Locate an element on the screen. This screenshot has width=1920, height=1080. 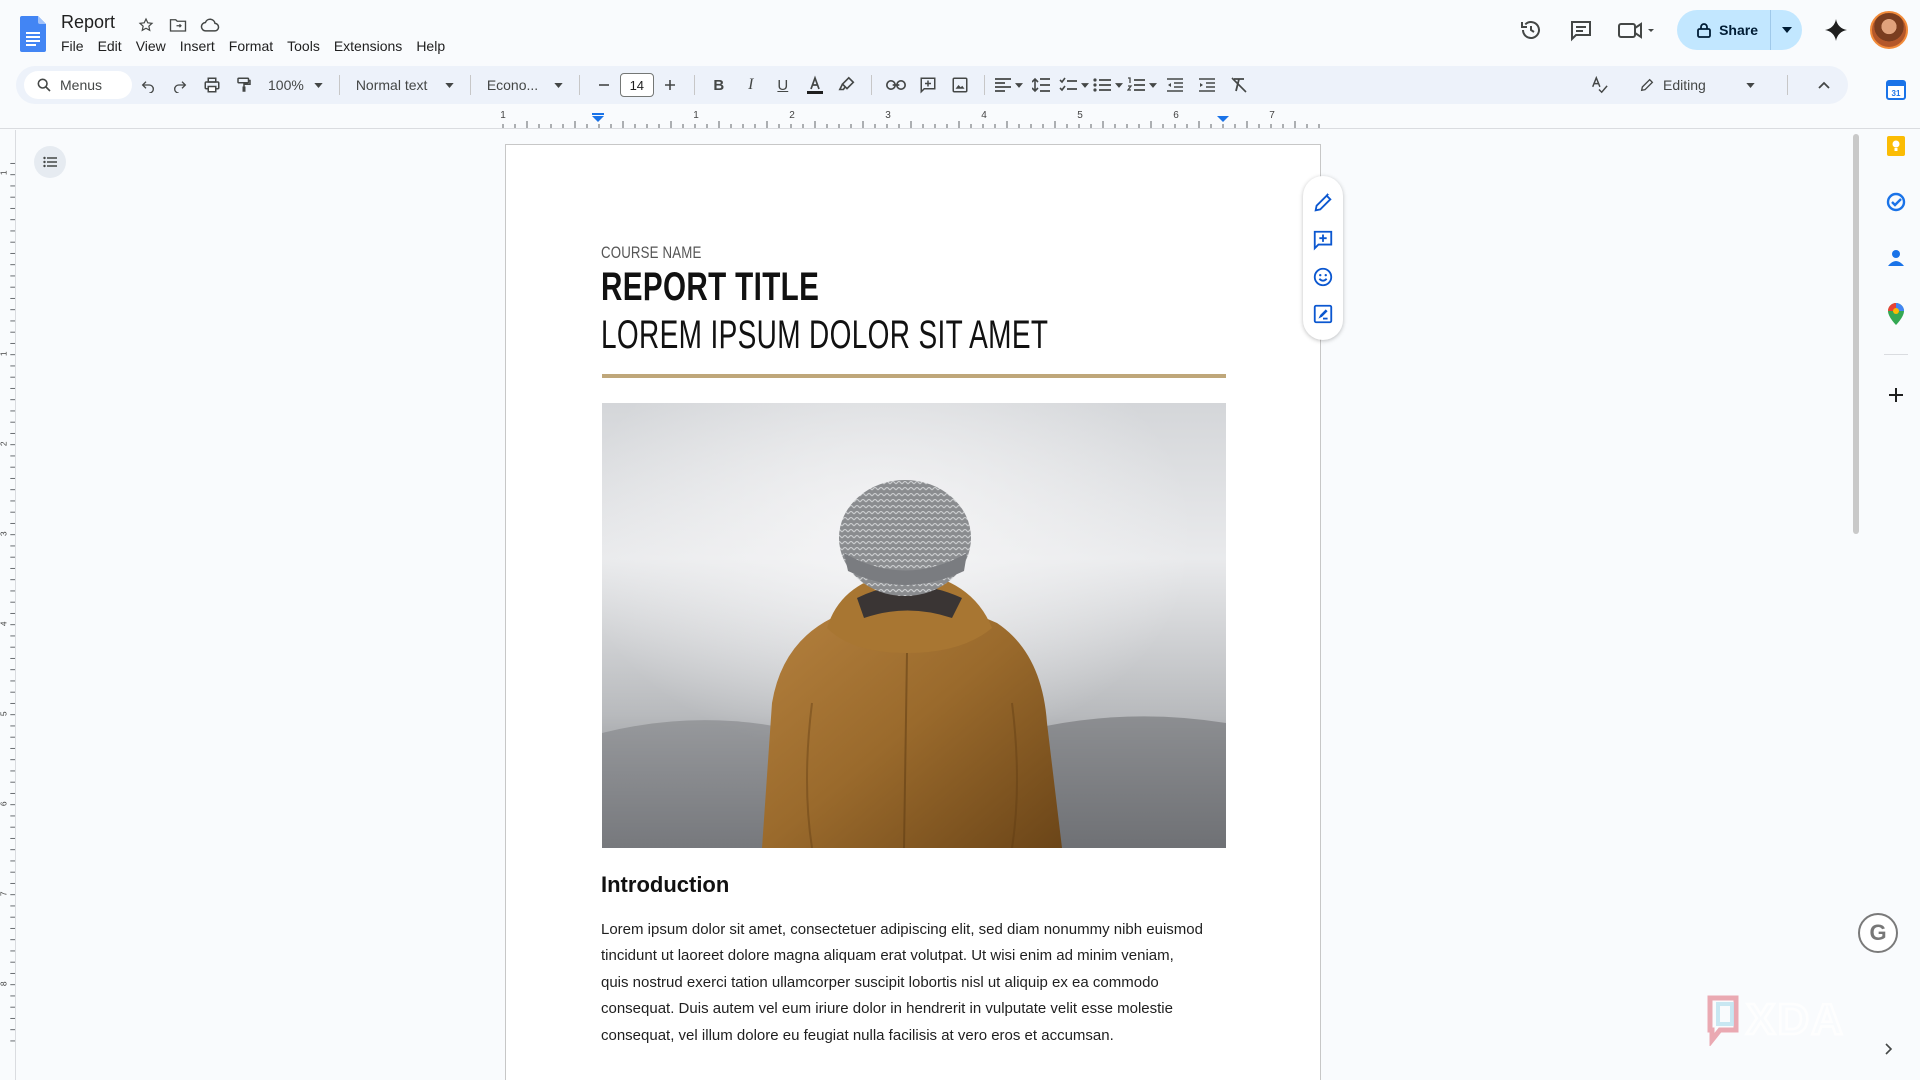
numbered-list-button is located at coordinates (1141, 85).